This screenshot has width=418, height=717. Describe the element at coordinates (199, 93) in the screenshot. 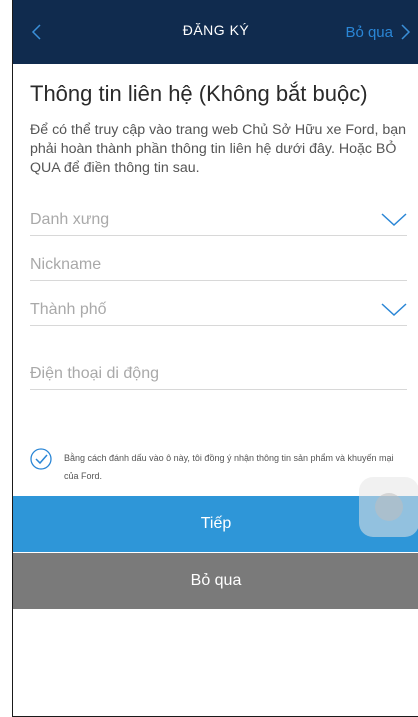

I see `page-title: Thông tin liên hệ (Không bắt buộc)` at that location.